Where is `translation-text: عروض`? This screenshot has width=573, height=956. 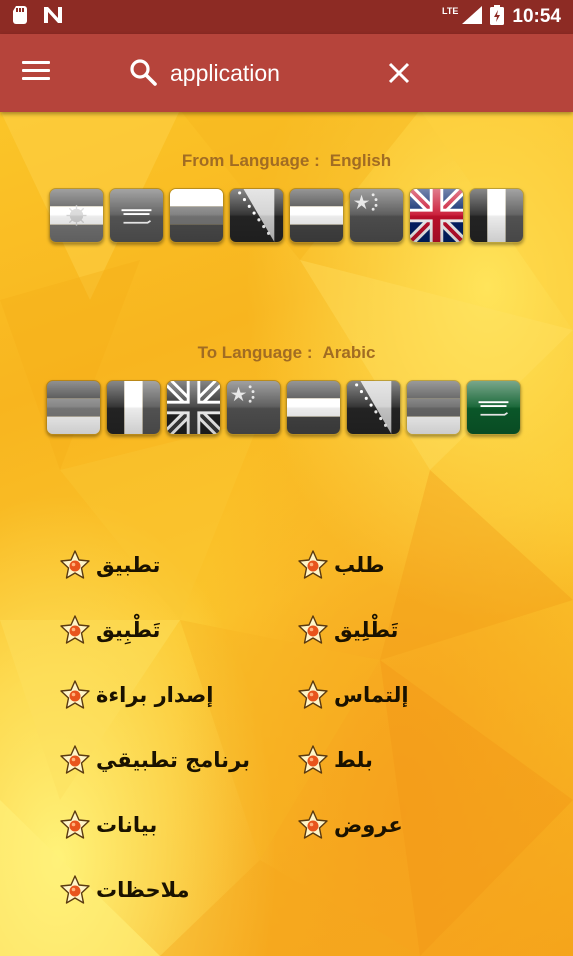 translation-text: عروض is located at coordinates (368, 824).